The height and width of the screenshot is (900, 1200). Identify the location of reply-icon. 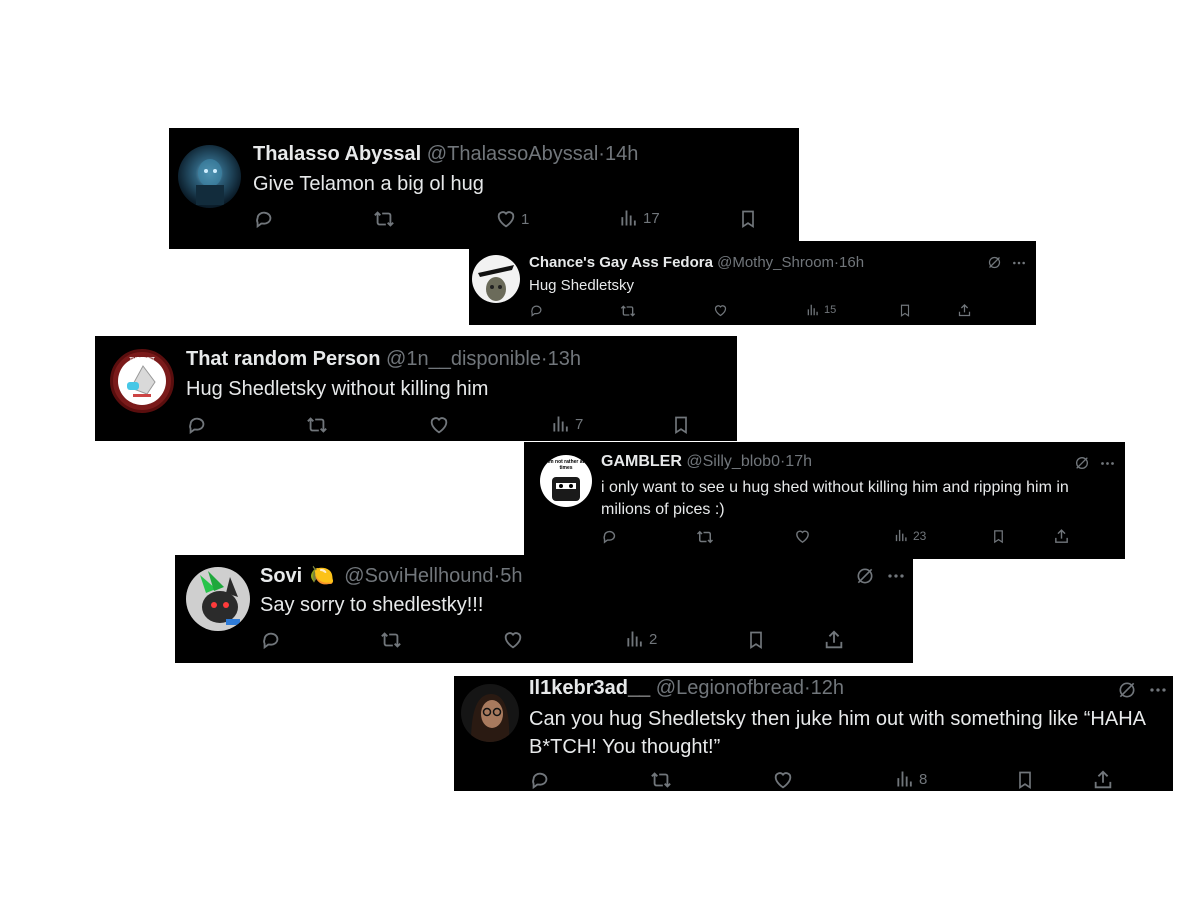
(609, 537).